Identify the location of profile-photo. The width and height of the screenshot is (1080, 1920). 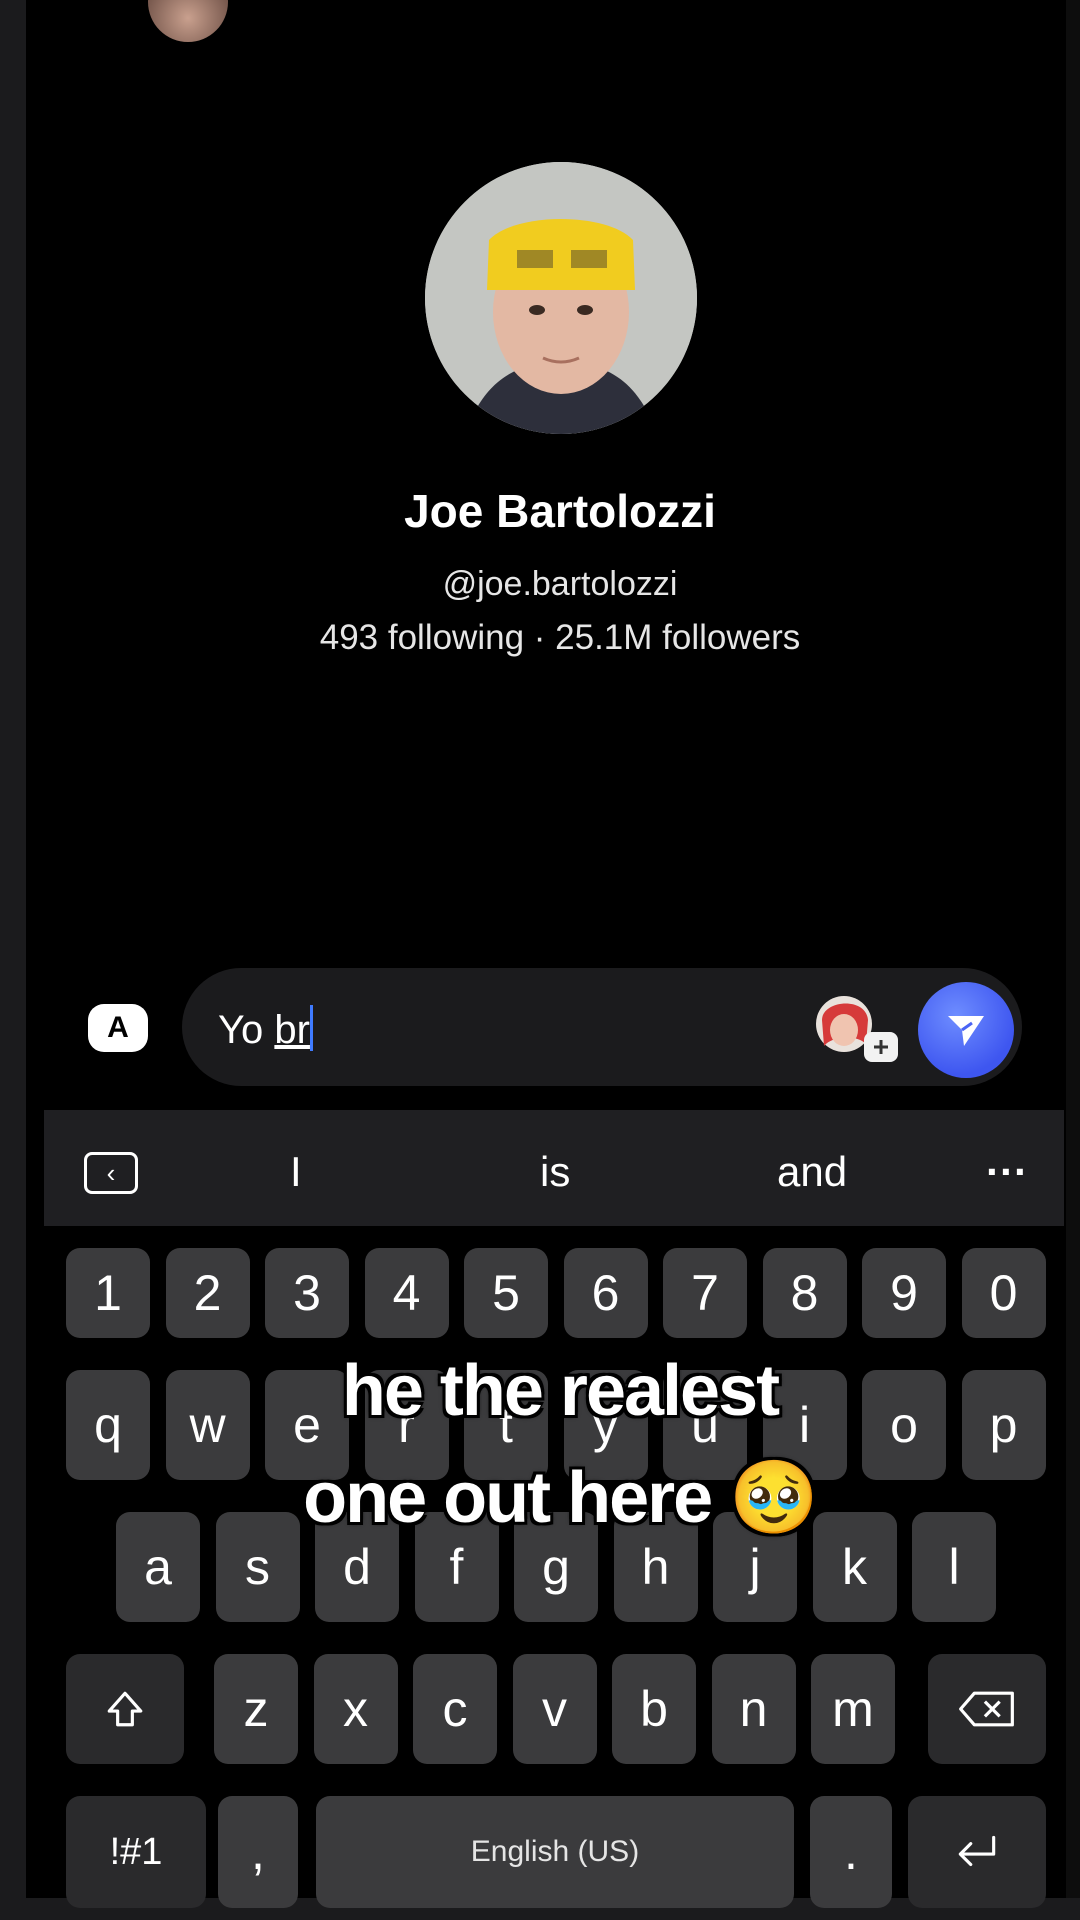
(561, 298).